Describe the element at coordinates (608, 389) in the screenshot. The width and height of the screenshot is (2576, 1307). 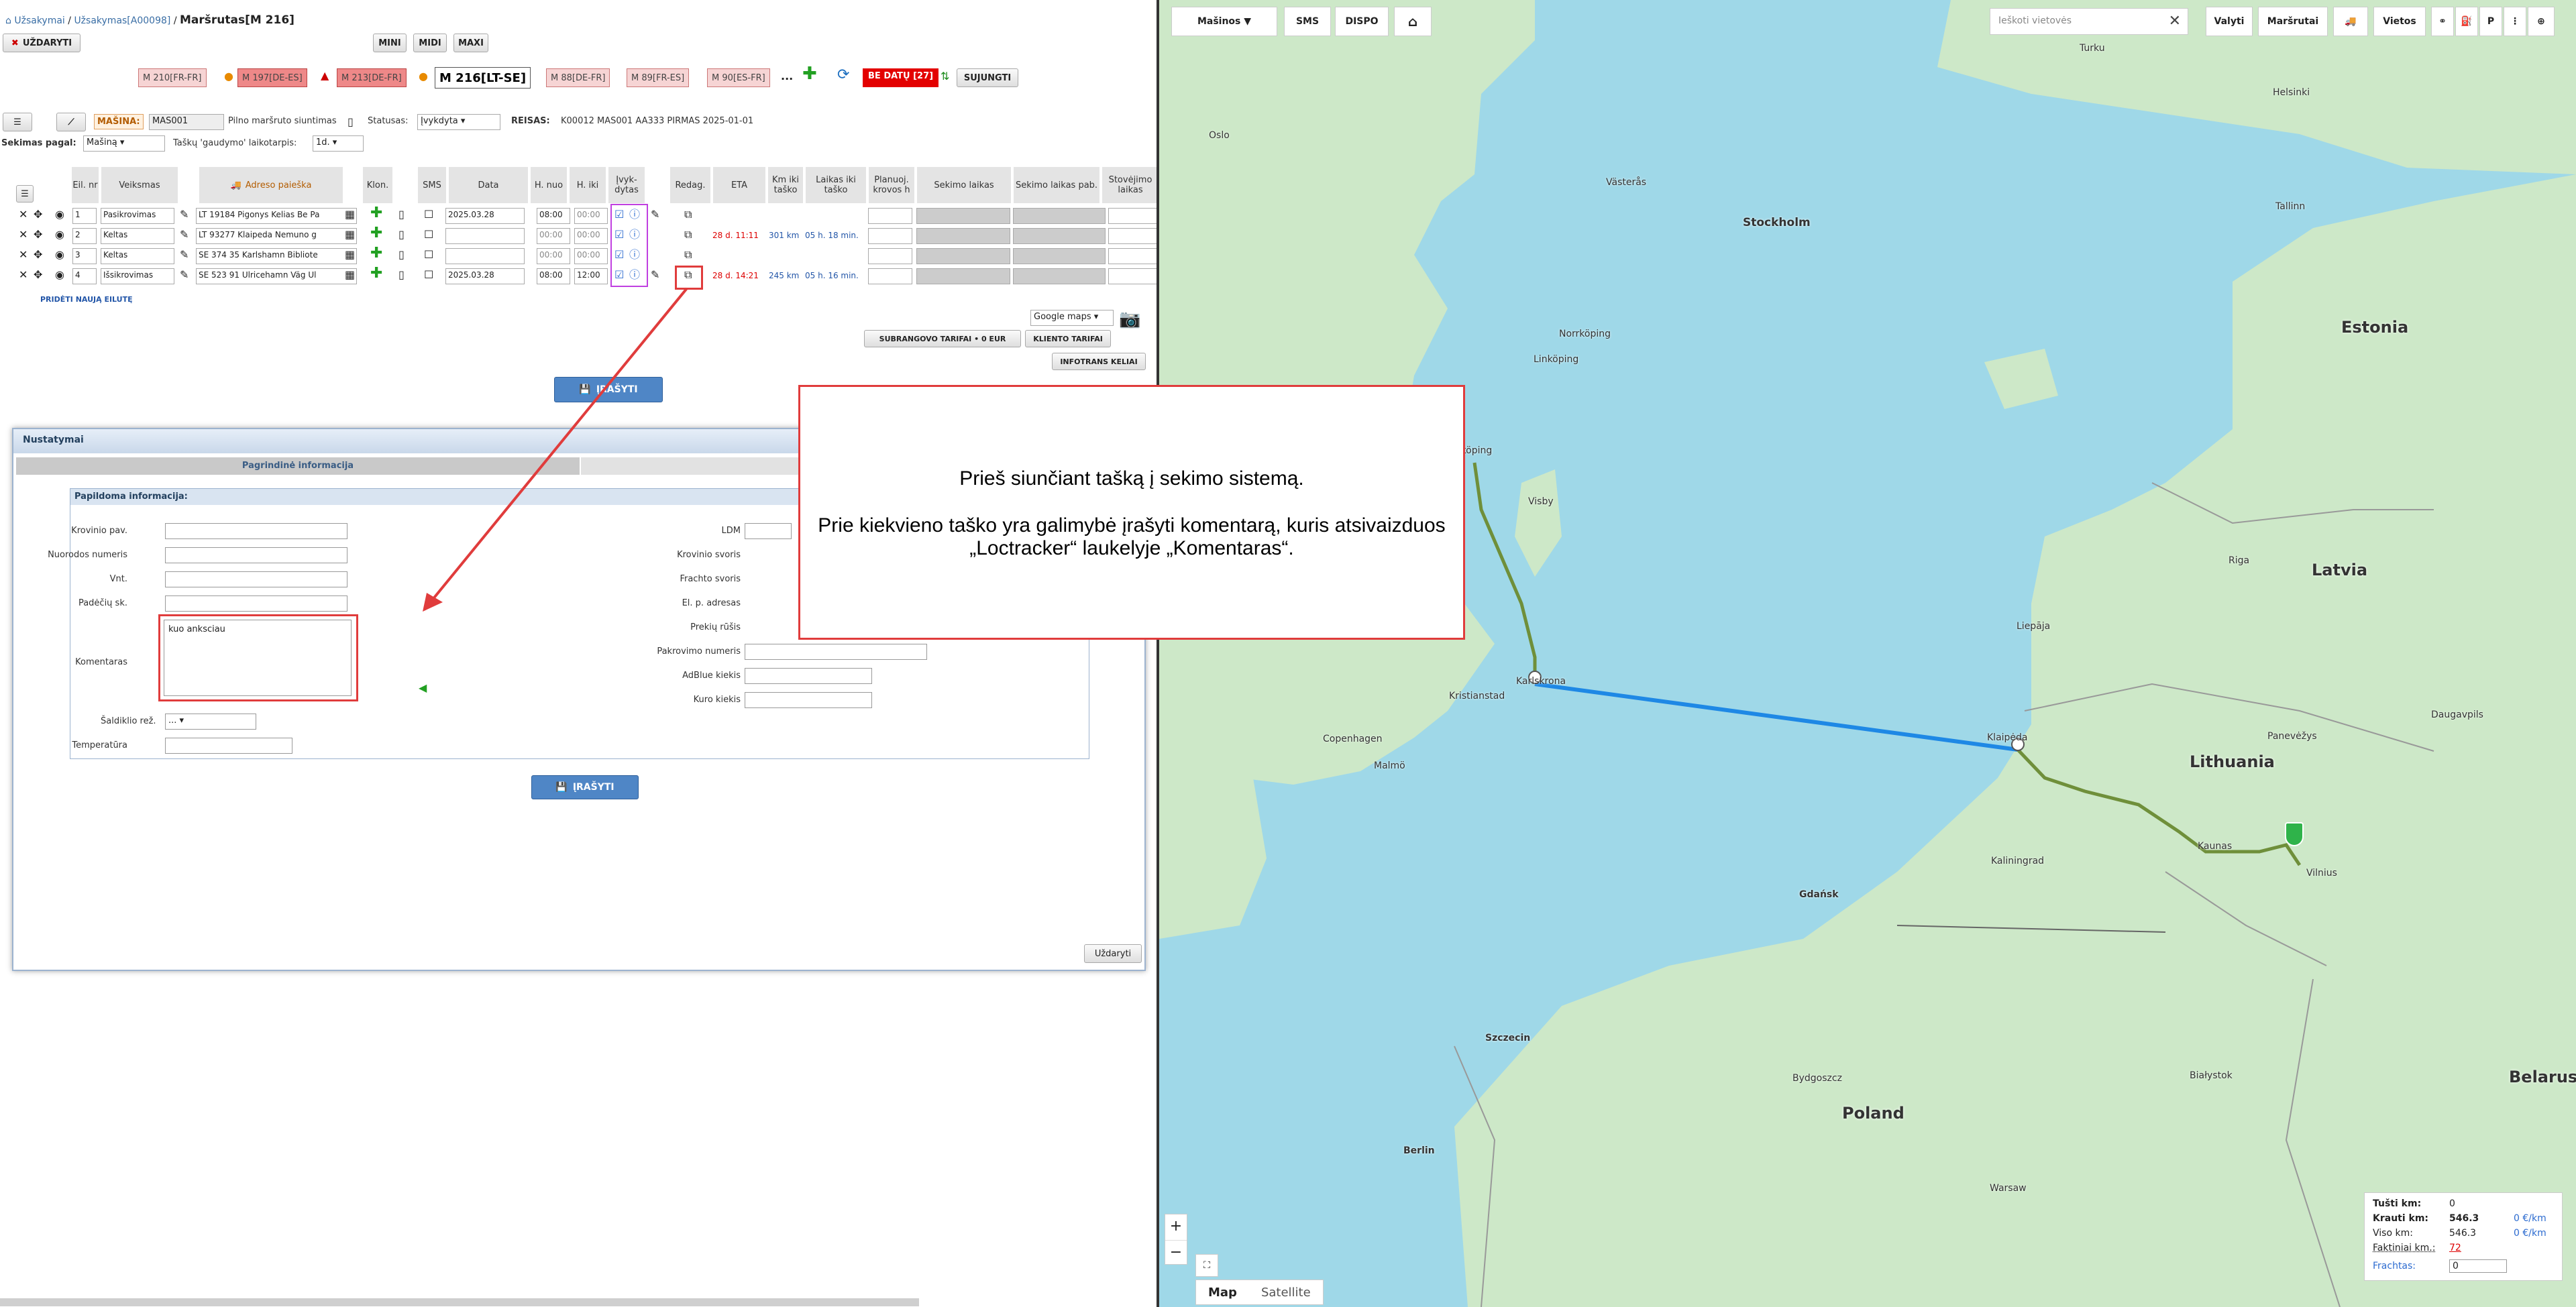
I see `save-button: 💾 ĮRAŠYTI` at that location.